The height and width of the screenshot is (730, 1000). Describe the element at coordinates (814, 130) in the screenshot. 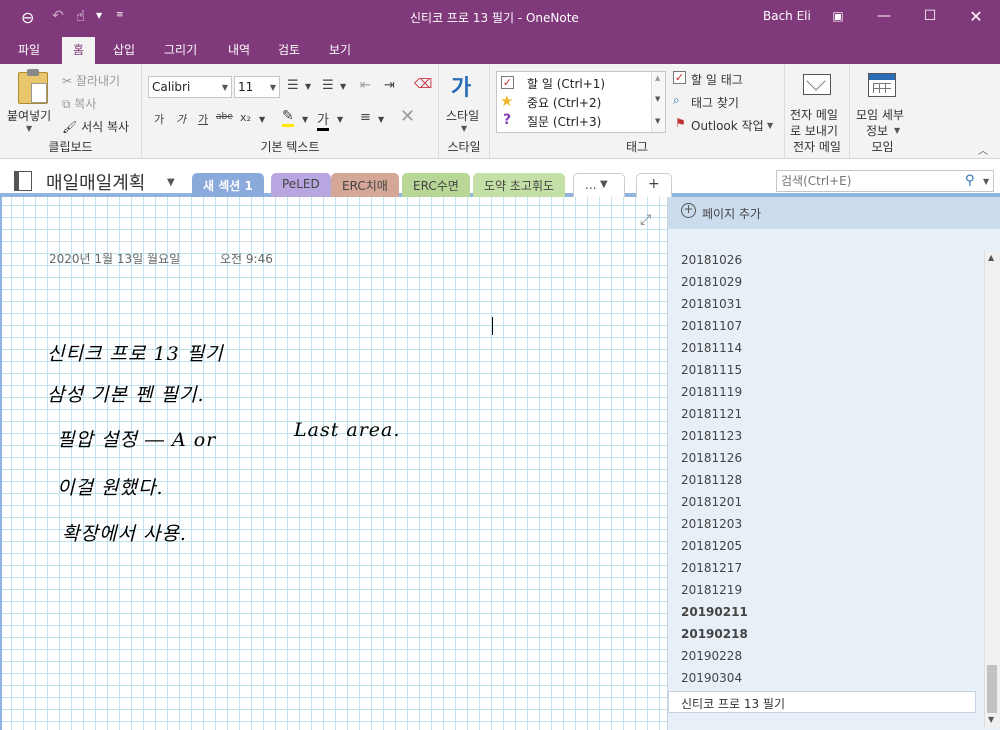

I see `email-button-line2: 로 보내기` at that location.